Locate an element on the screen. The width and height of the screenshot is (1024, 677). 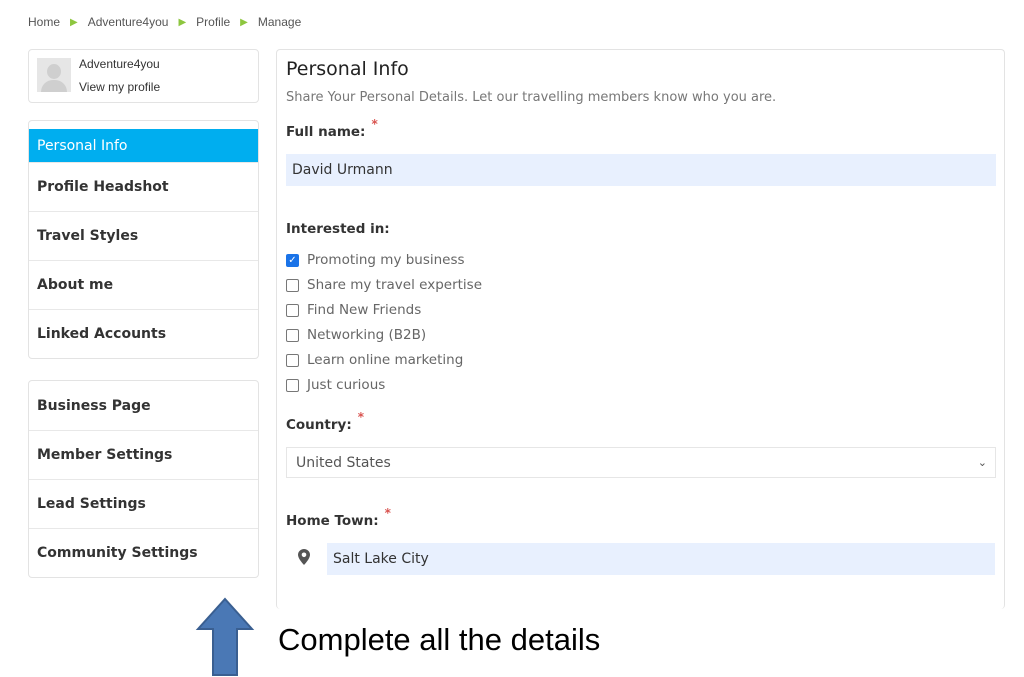
sidebar-item-linked-accounts: Linked Accounts is located at coordinates (143, 333).